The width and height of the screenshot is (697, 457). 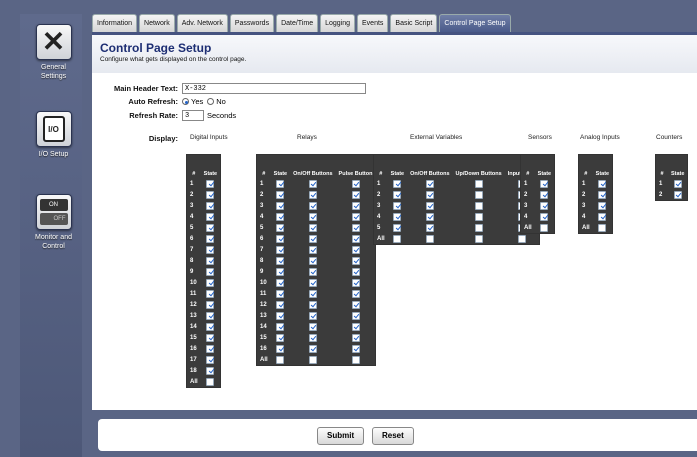 I want to click on tab-information: Information, so click(x=115, y=23).